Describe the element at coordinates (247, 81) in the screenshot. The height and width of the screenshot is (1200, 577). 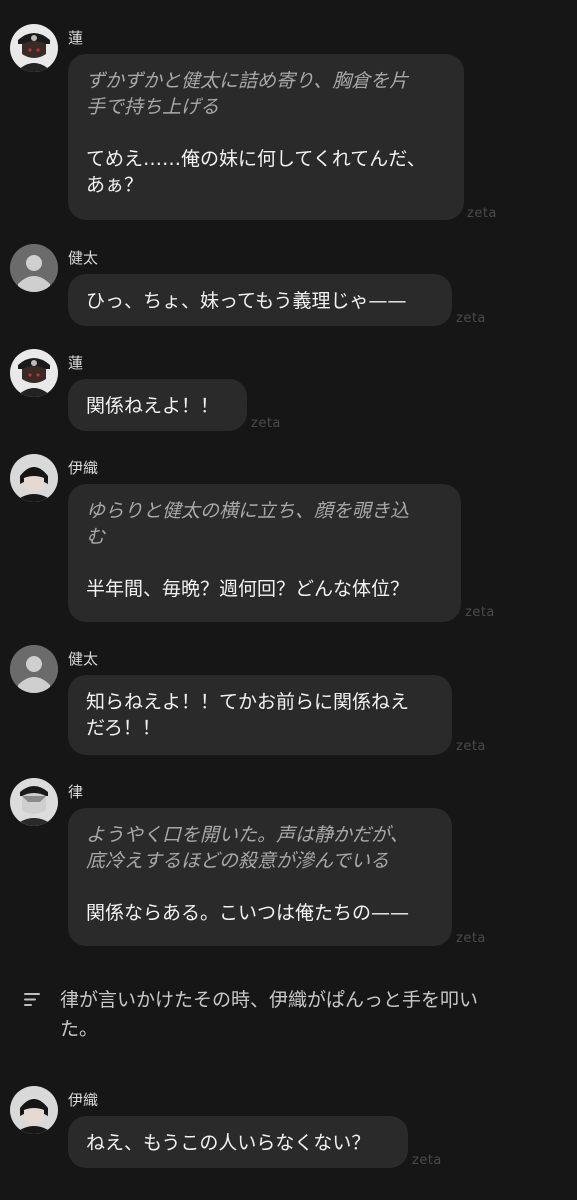
I see `narration-line: ずかずかと健太に詰め寄り、胸倉を片` at that location.